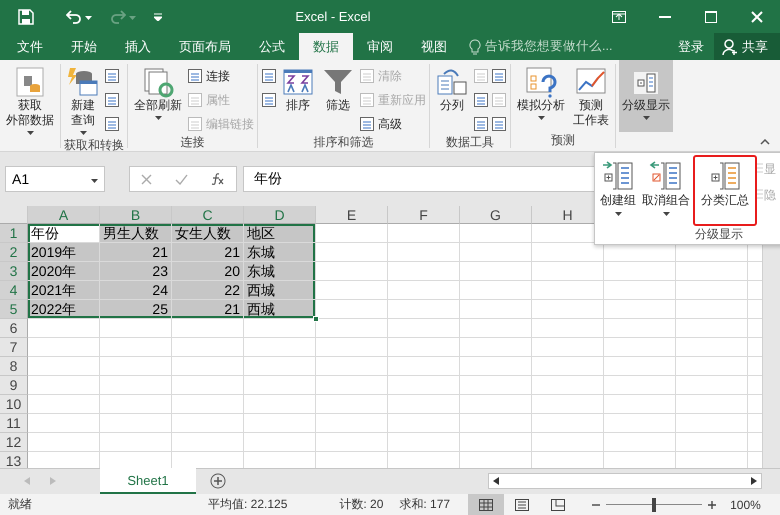 The height and width of the screenshot is (515, 780). What do you see at coordinates (208, 233) in the screenshot?
I see `table-cell: 女生人数` at bounding box center [208, 233].